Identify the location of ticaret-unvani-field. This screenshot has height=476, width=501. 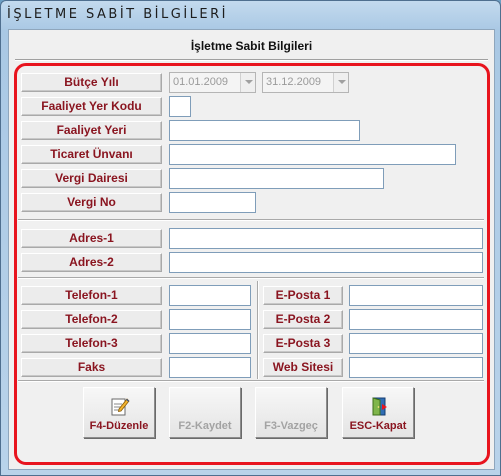
(312, 154).